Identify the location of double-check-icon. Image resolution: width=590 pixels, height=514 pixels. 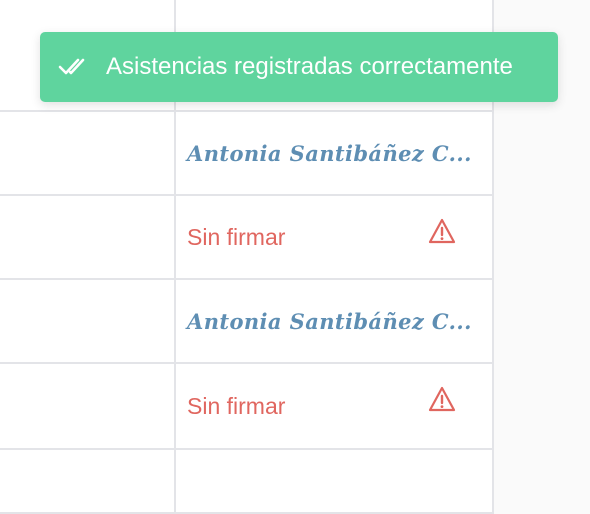
(71, 66).